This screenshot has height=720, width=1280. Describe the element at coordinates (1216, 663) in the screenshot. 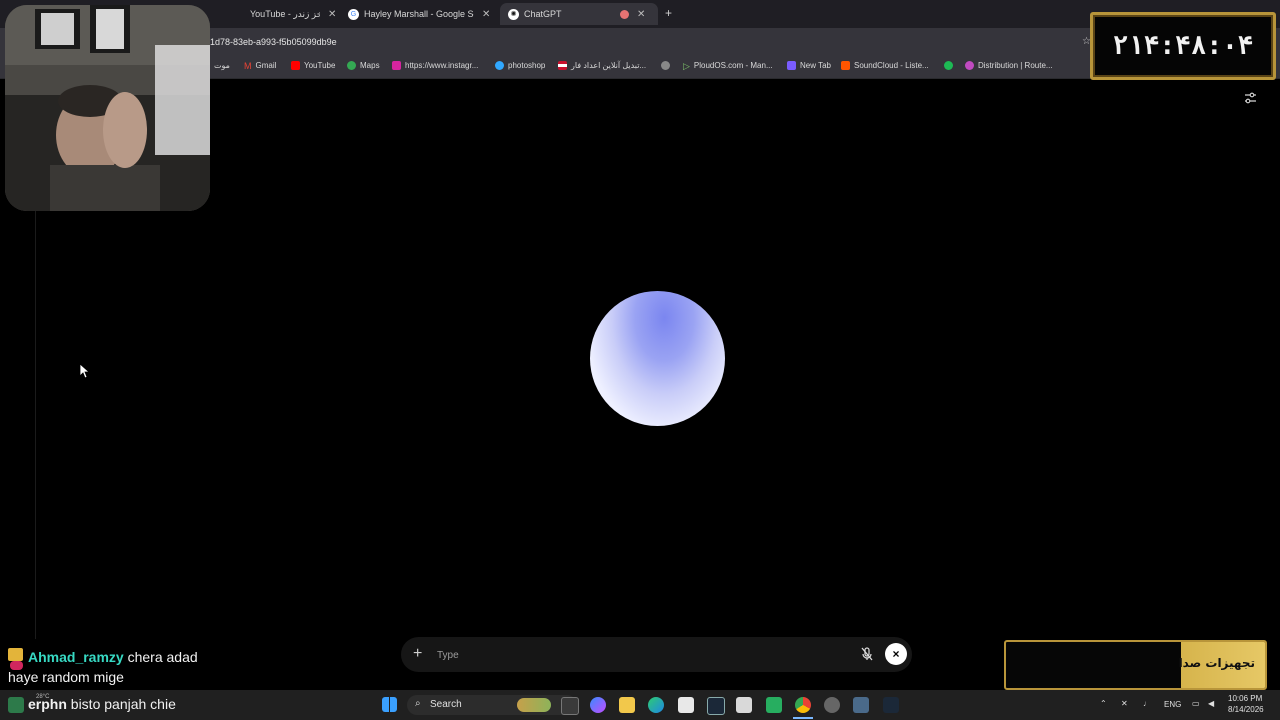

I see `sponsor-text: تجهیزات صدا` at that location.